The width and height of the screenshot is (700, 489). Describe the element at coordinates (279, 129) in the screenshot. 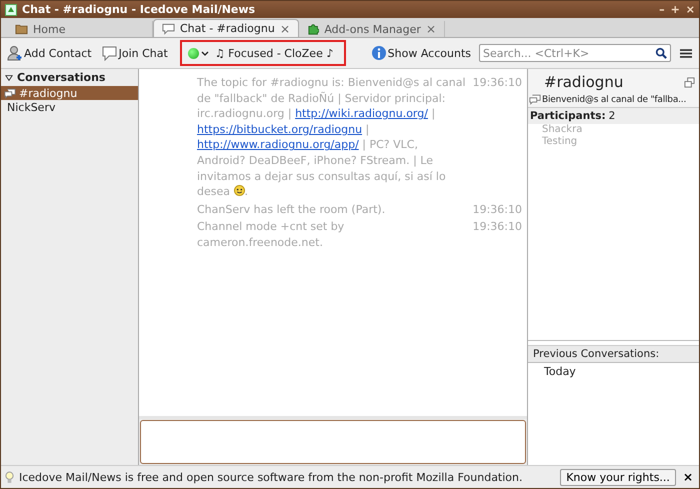

I see `link: https://bitbucket.org/radiognu` at that location.